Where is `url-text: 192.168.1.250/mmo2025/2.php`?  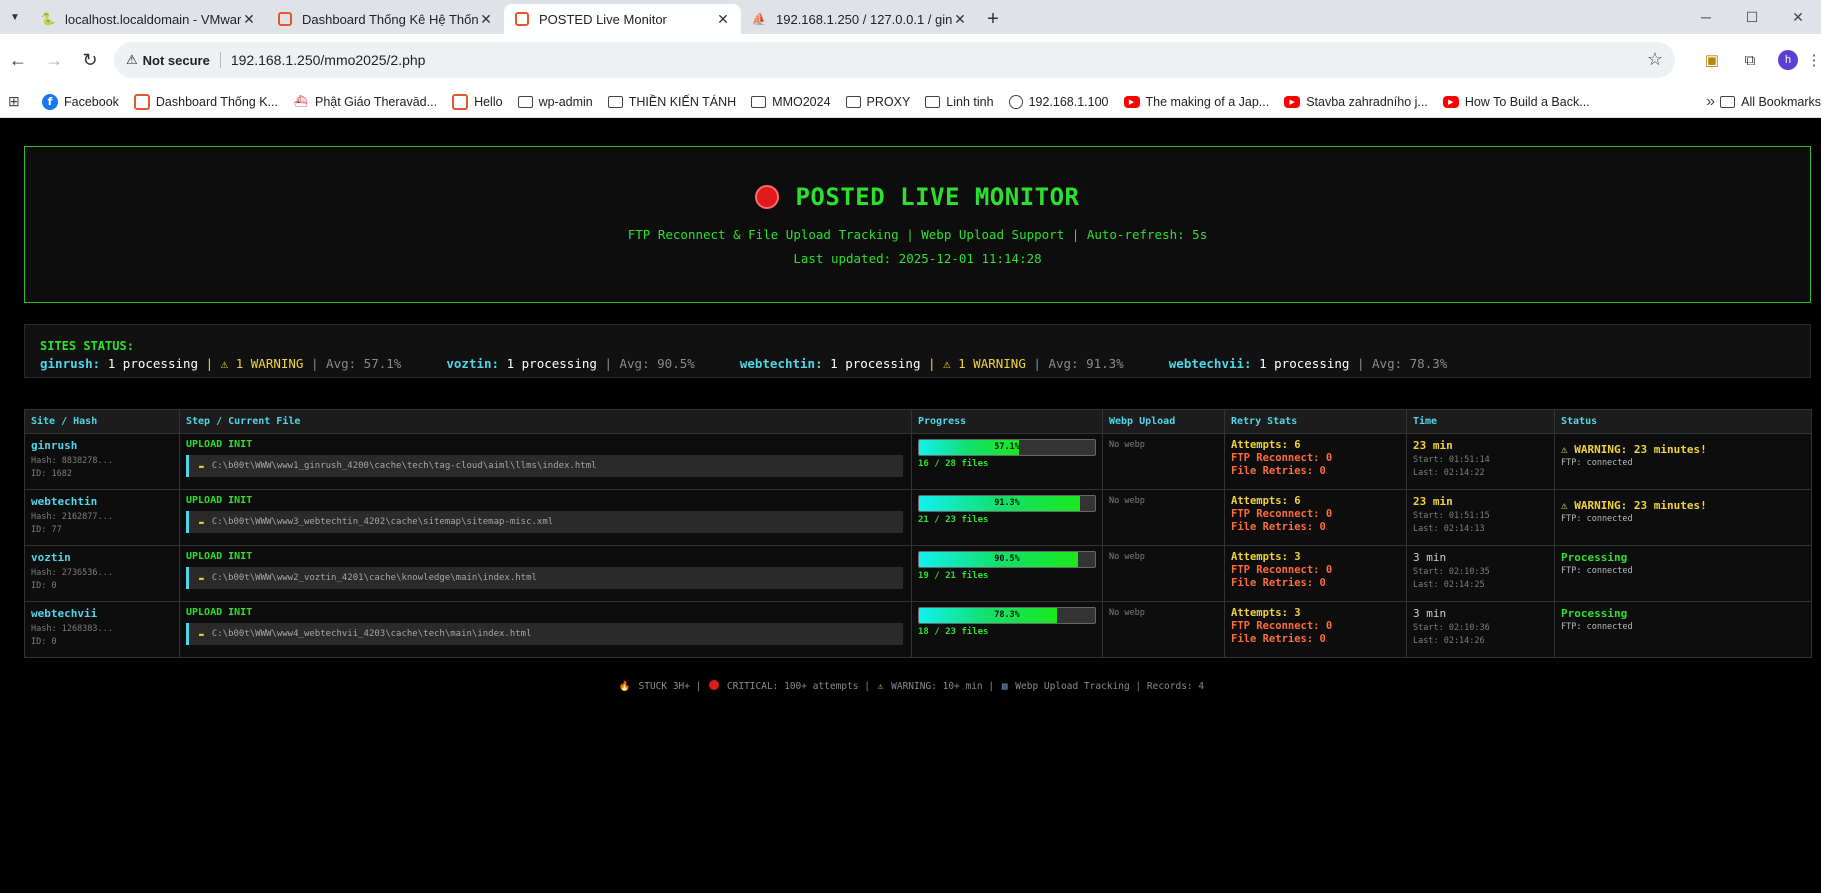
url-text: 192.168.1.250/mmo2025/2.php is located at coordinates (328, 60).